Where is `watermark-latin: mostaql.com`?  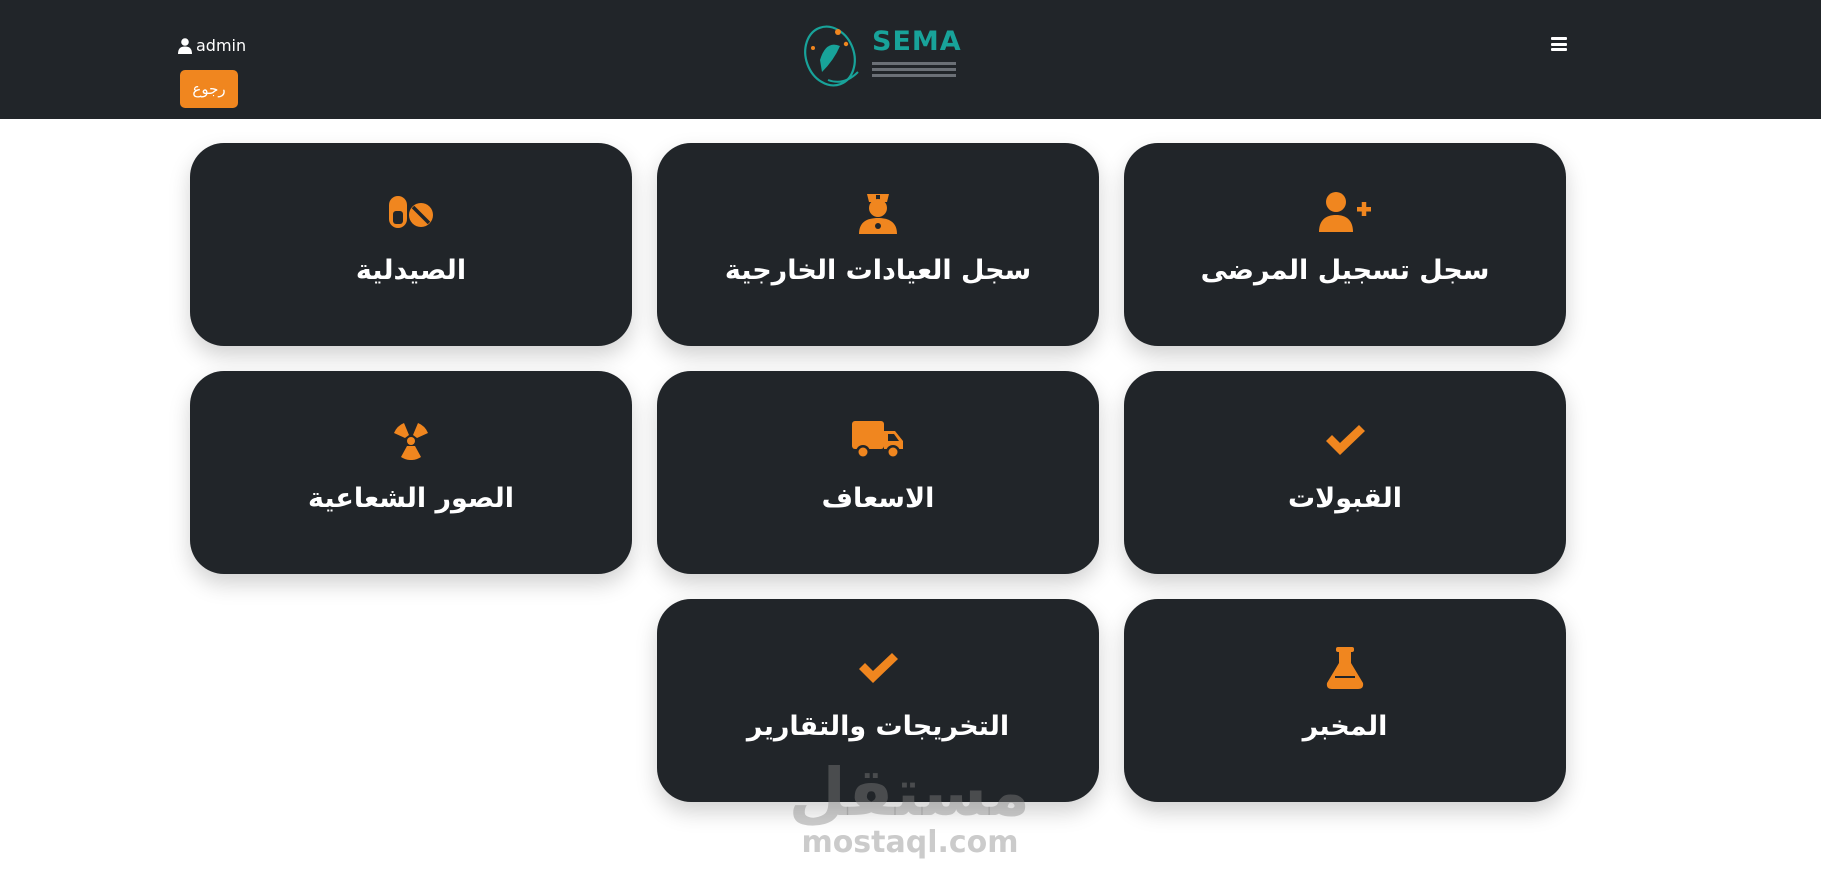 watermark-latin: mostaql.com is located at coordinates (910, 842).